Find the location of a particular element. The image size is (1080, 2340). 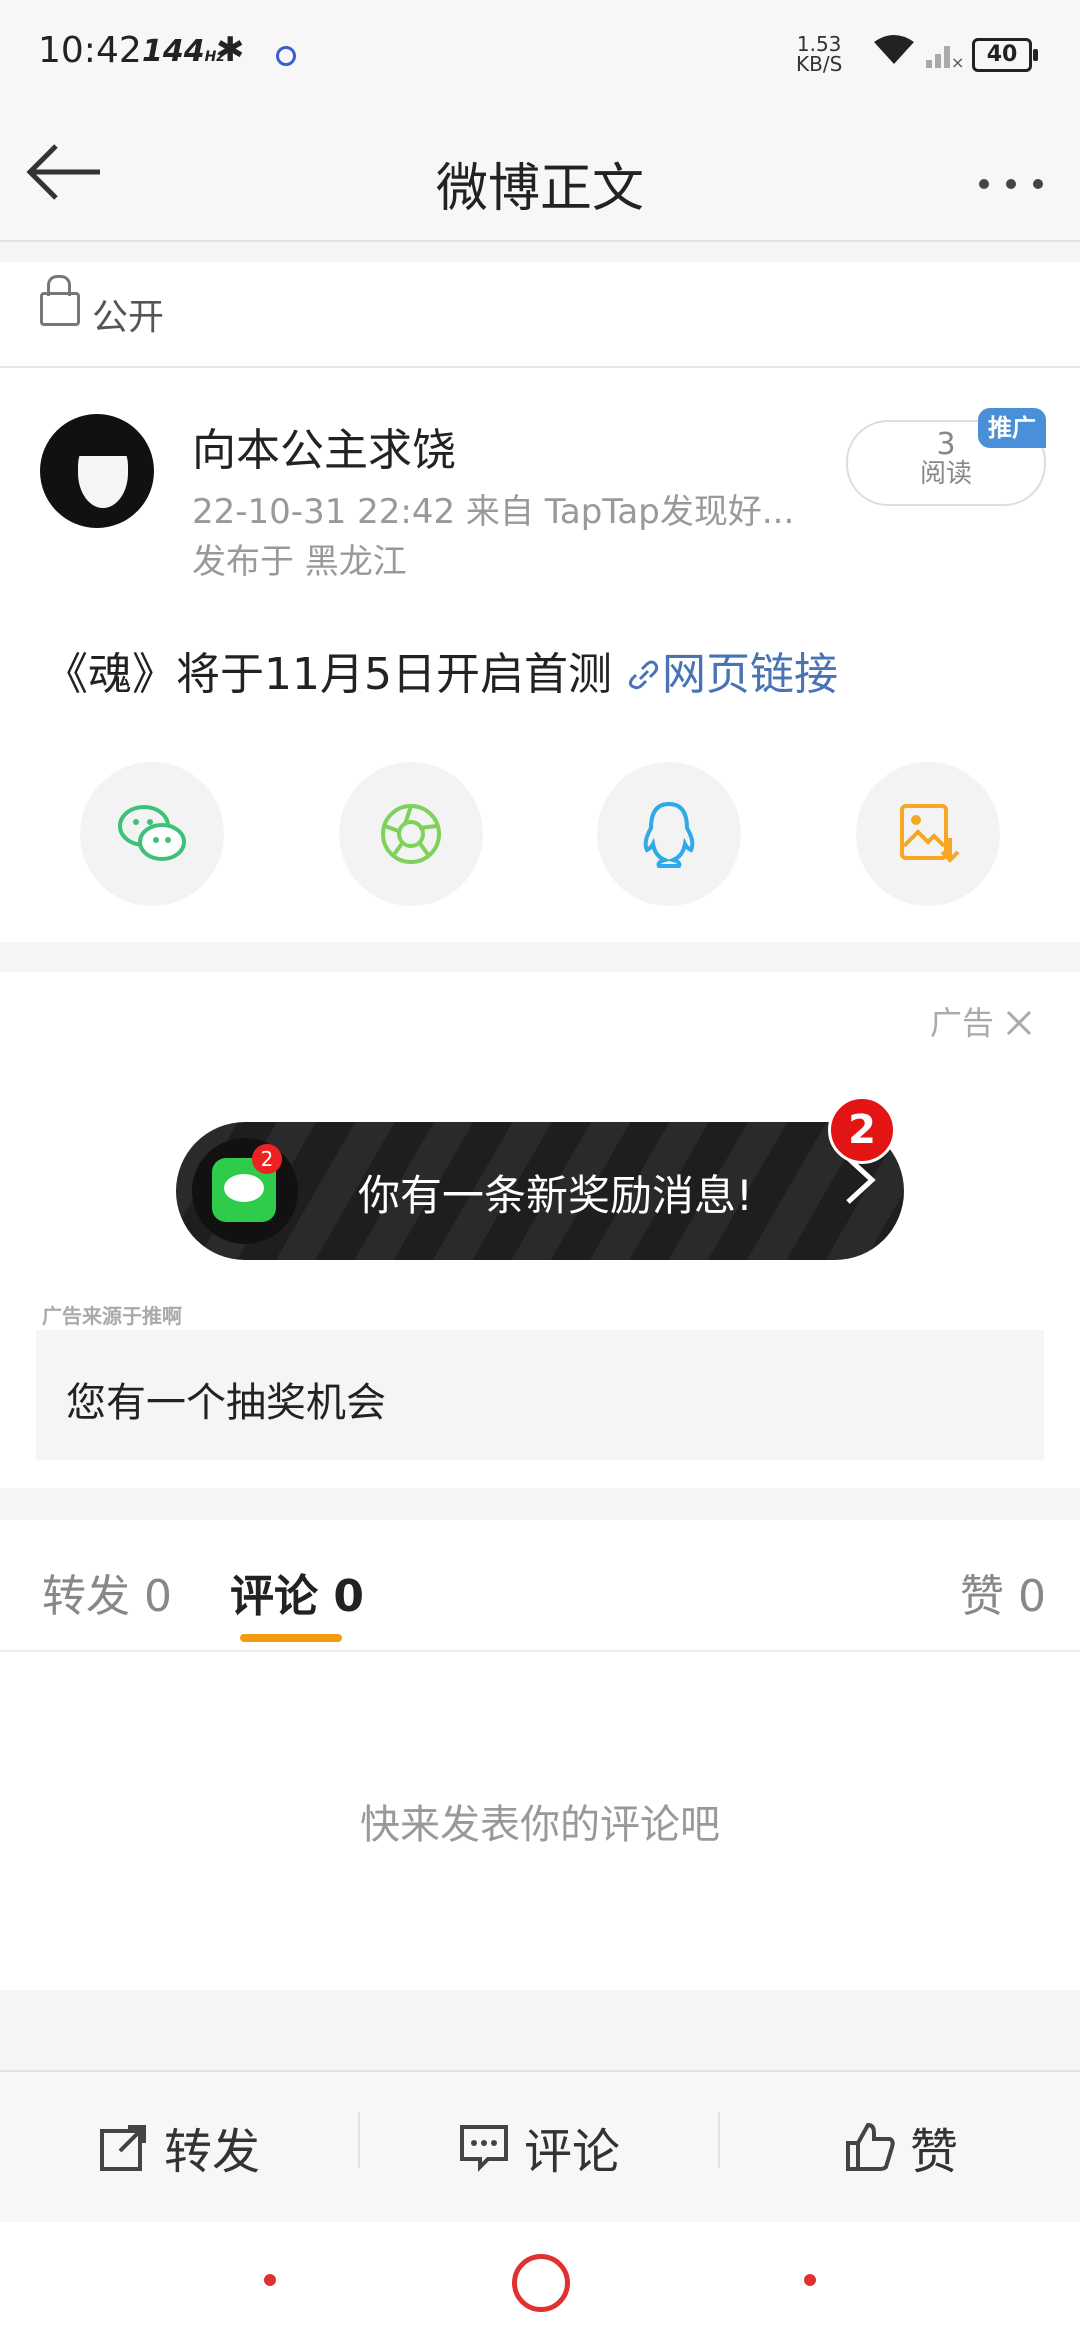

share-wechat-button is located at coordinates (152, 834).